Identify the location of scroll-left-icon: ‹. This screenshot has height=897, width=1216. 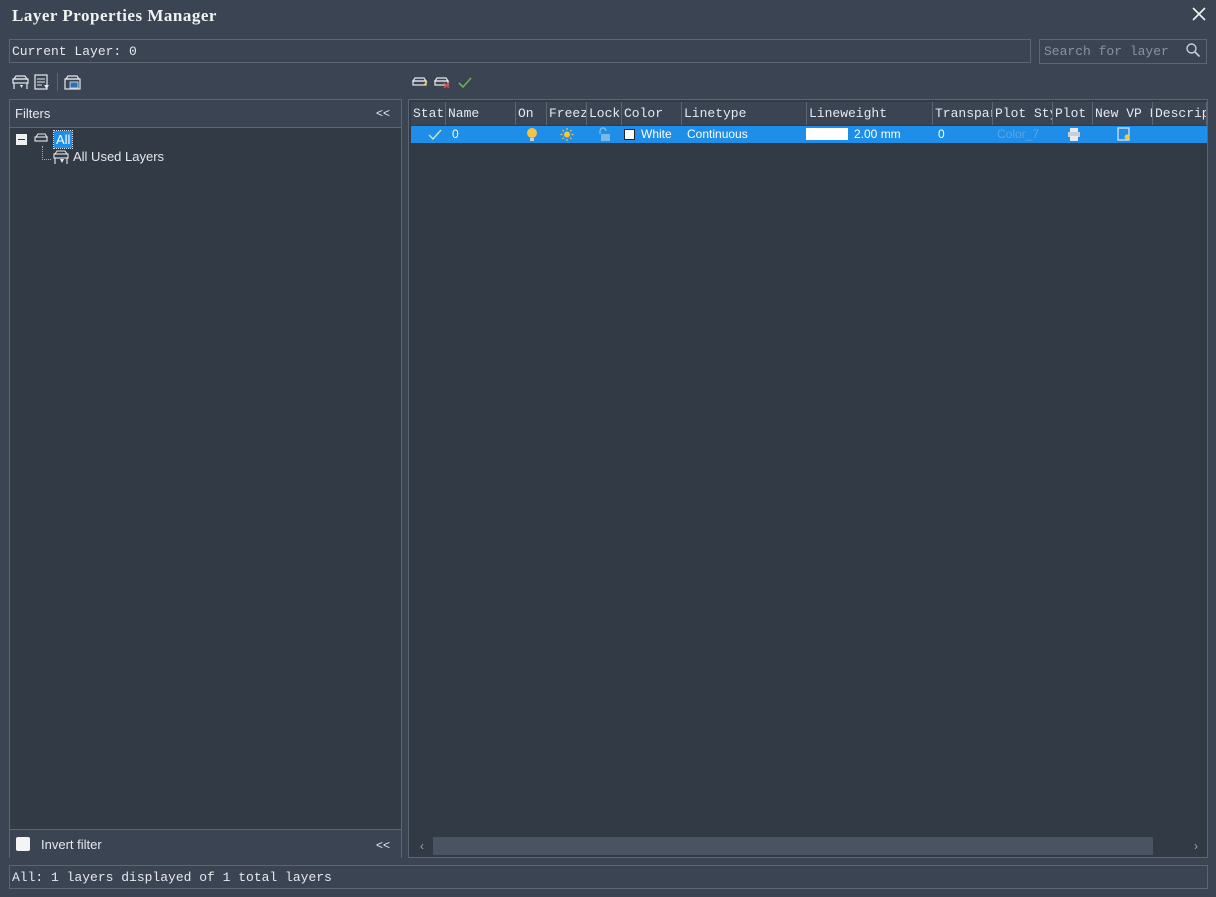
(422, 846).